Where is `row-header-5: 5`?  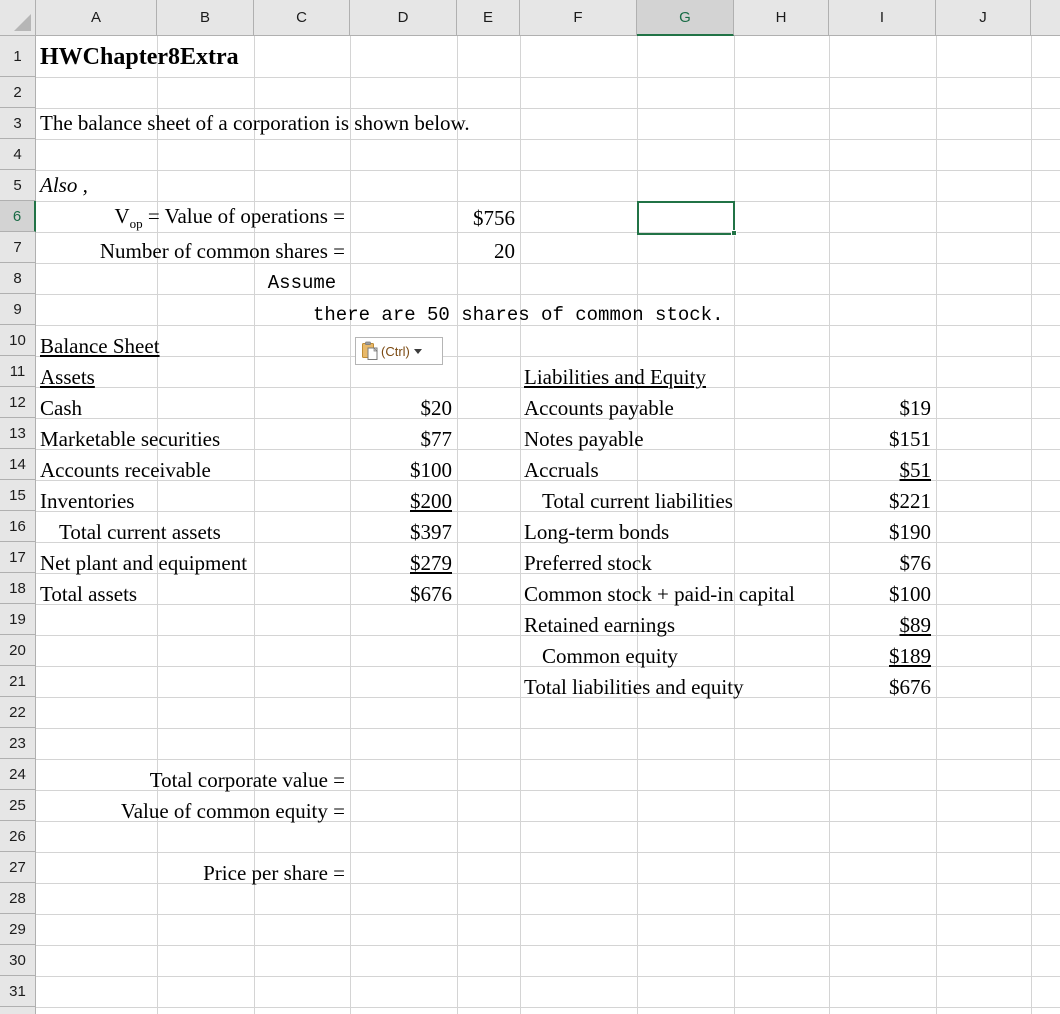 row-header-5: 5 is located at coordinates (17, 185).